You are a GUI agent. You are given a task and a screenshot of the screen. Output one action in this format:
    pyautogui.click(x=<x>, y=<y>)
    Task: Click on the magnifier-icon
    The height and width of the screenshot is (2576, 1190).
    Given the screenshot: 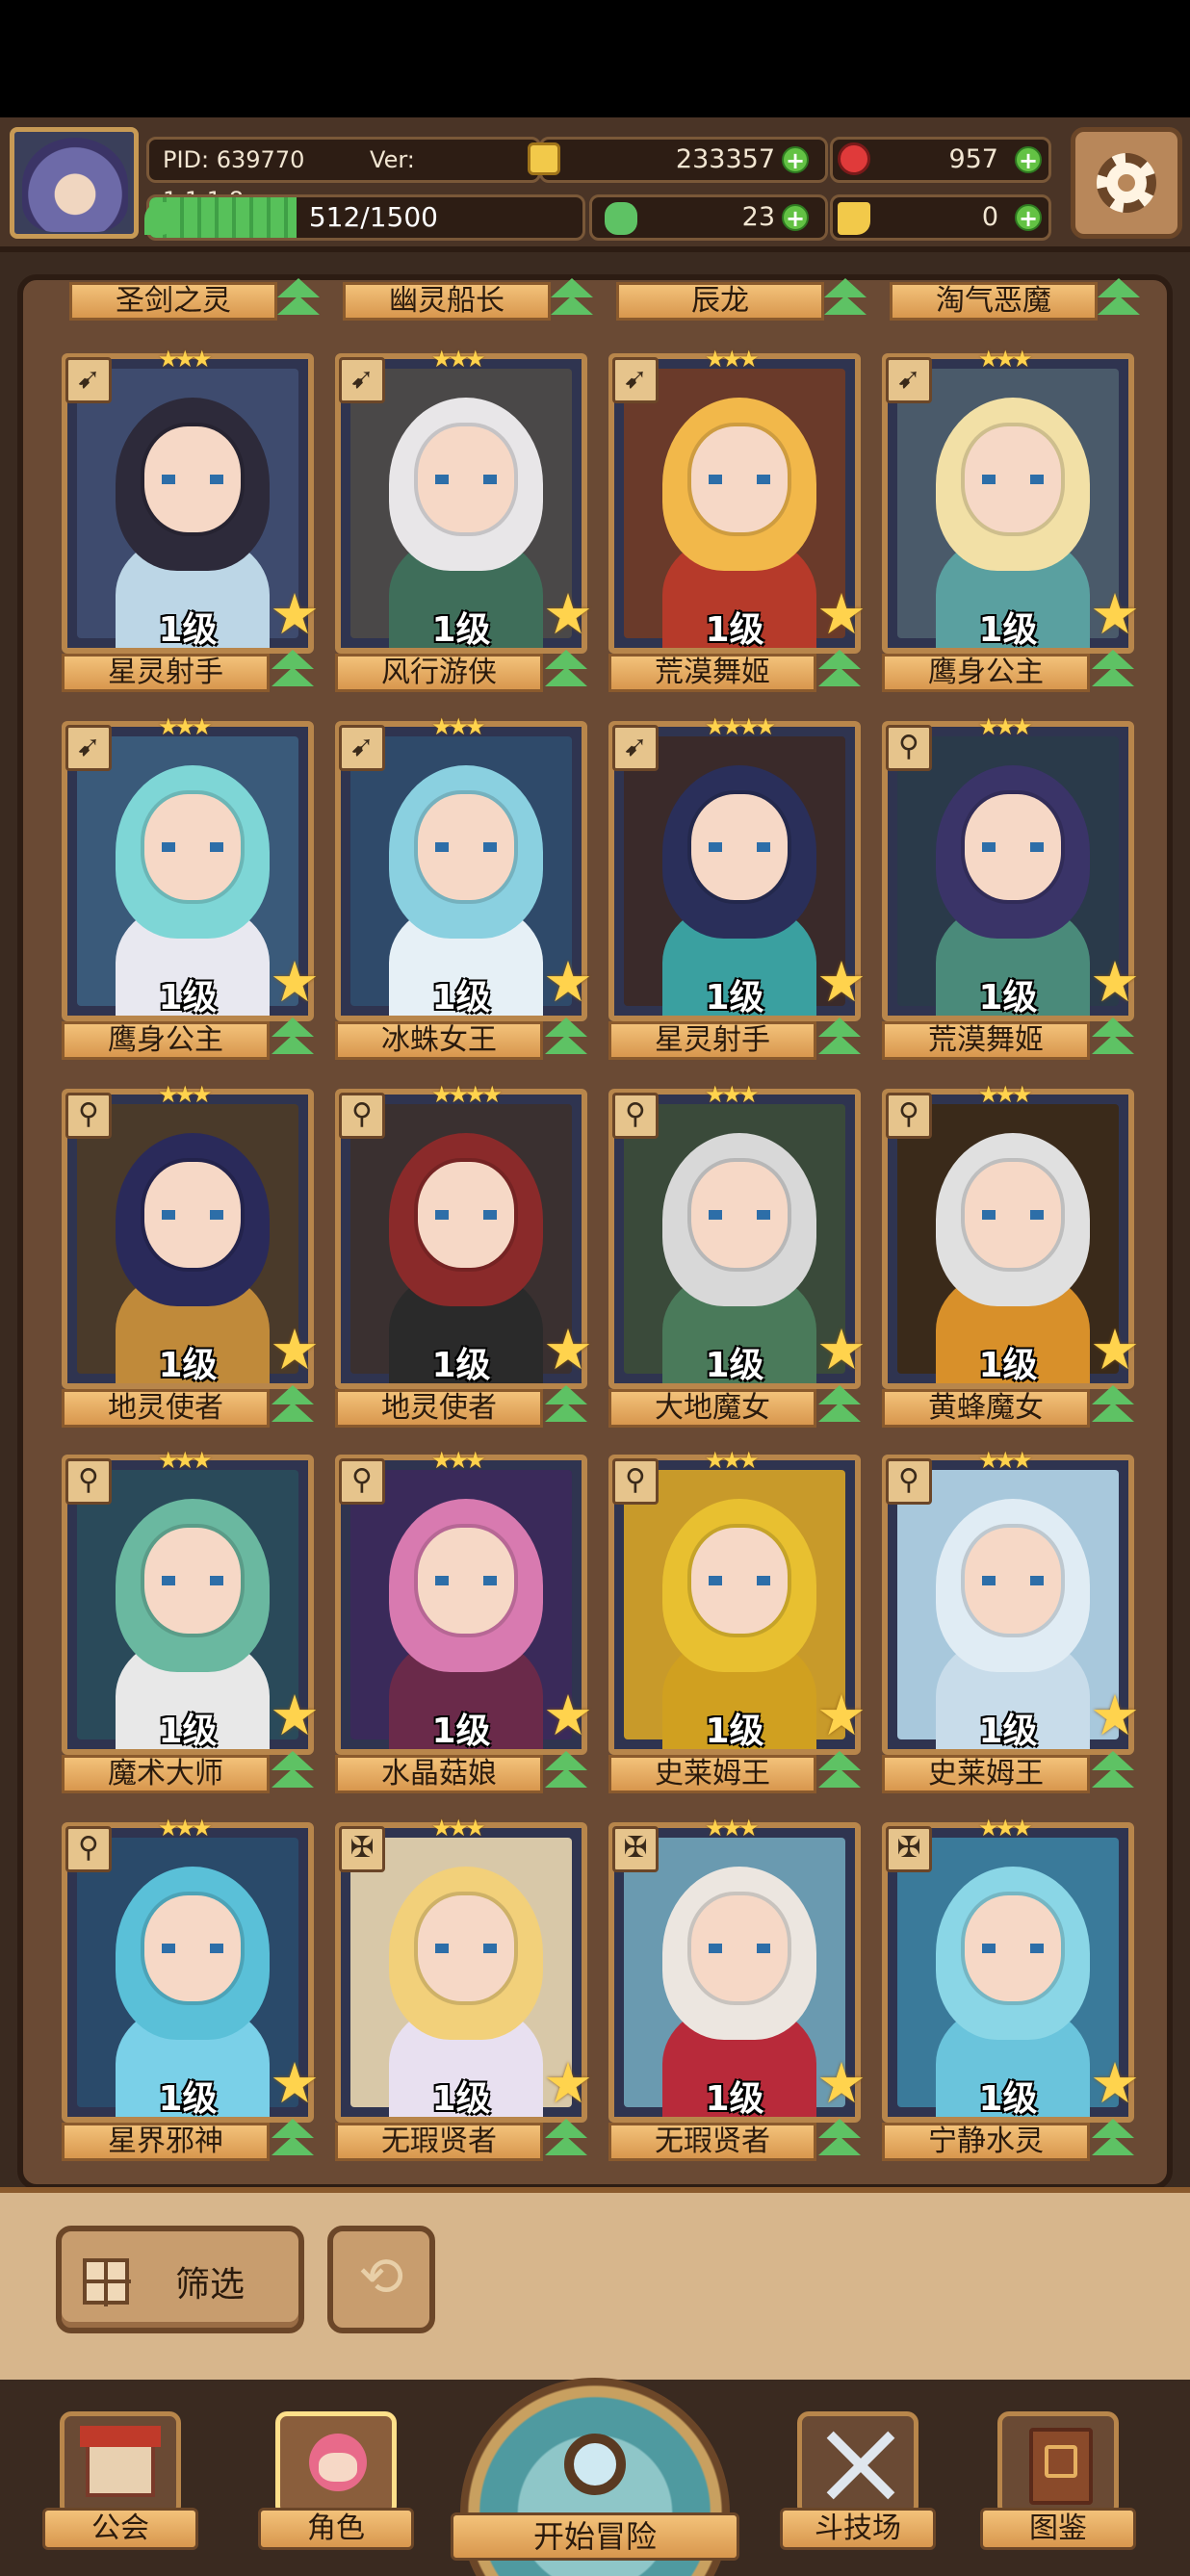 What is the action you would take?
    pyautogui.click(x=595, y=2464)
    